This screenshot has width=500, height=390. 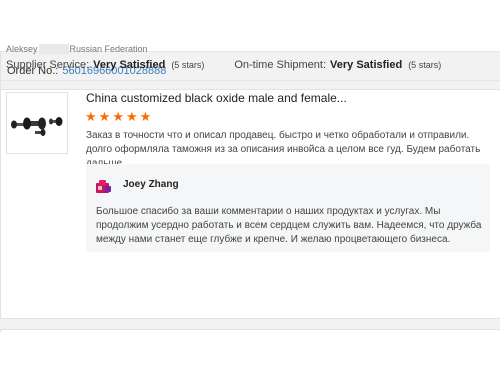 I want to click on shipment-label: On-time Shipment:, so click(x=280, y=65).